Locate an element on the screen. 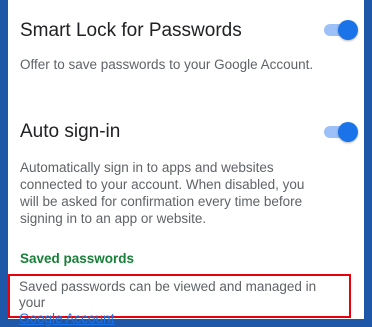 The image size is (372, 327). saved-passwords-header: Saved passwords is located at coordinates (77, 258).